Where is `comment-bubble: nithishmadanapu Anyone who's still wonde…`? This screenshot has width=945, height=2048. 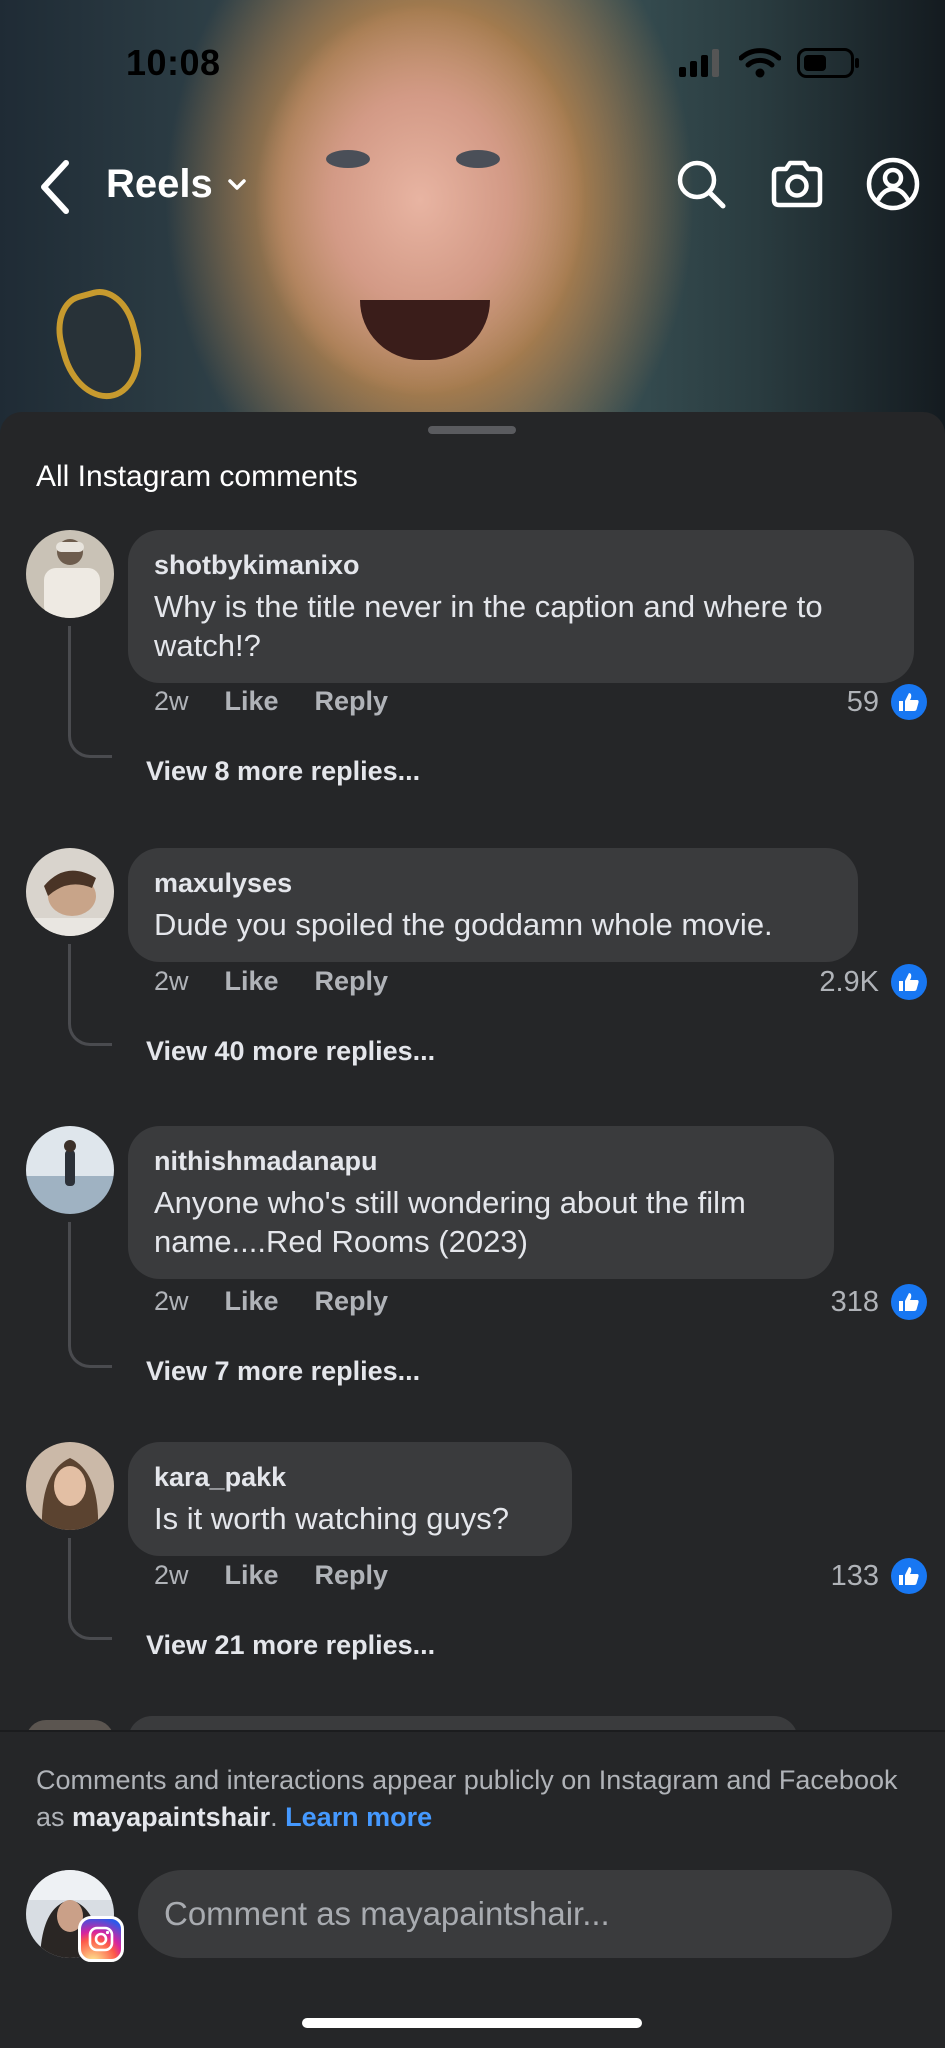
comment-bubble: nithishmadanapu Anyone who's still wonde… is located at coordinates (481, 1202).